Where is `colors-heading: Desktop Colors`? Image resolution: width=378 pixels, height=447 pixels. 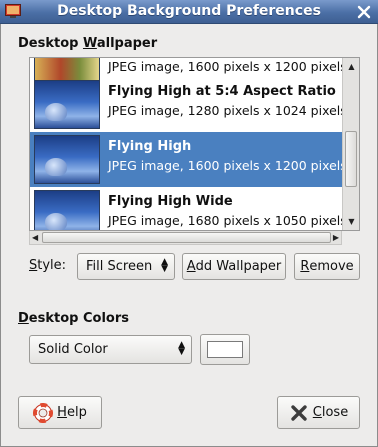 colors-heading: Desktop Colors is located at coordinates (73, 318).